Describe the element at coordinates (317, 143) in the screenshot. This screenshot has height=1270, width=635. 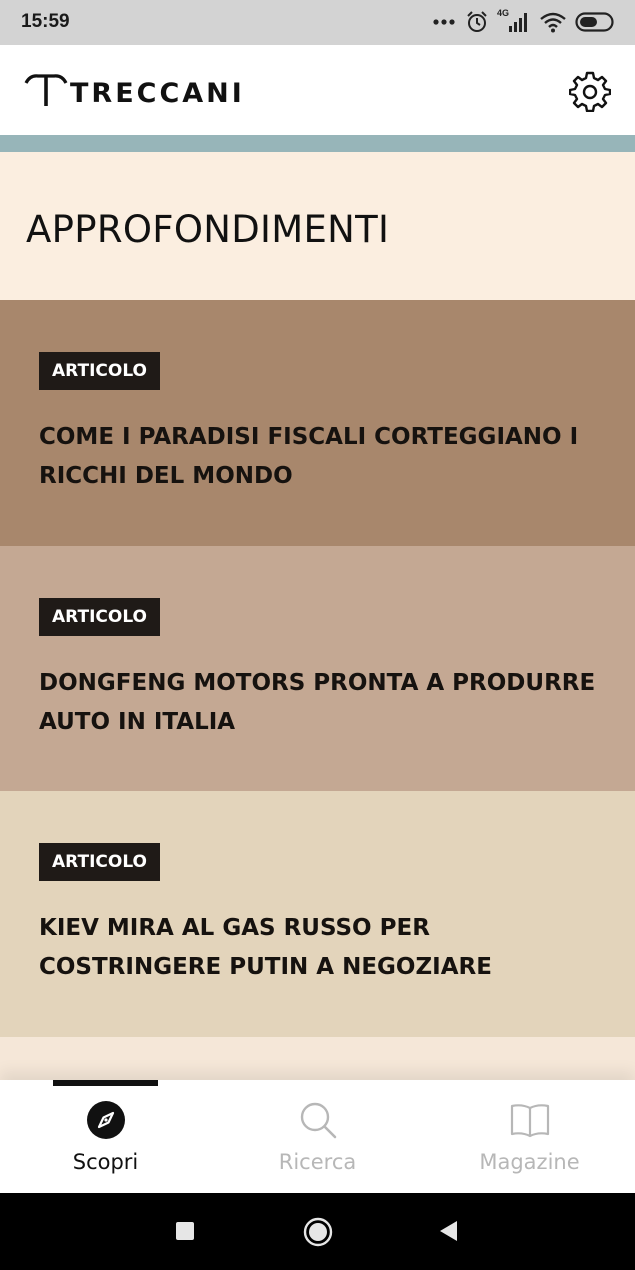
I see `accent-bar` at that location.